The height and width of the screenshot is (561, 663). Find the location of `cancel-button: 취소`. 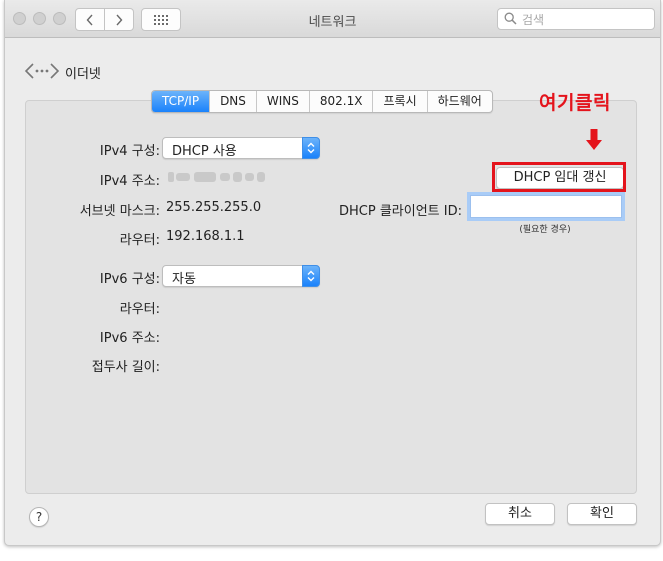

cancel-button: 취소 is located at coordinates (520, 514).